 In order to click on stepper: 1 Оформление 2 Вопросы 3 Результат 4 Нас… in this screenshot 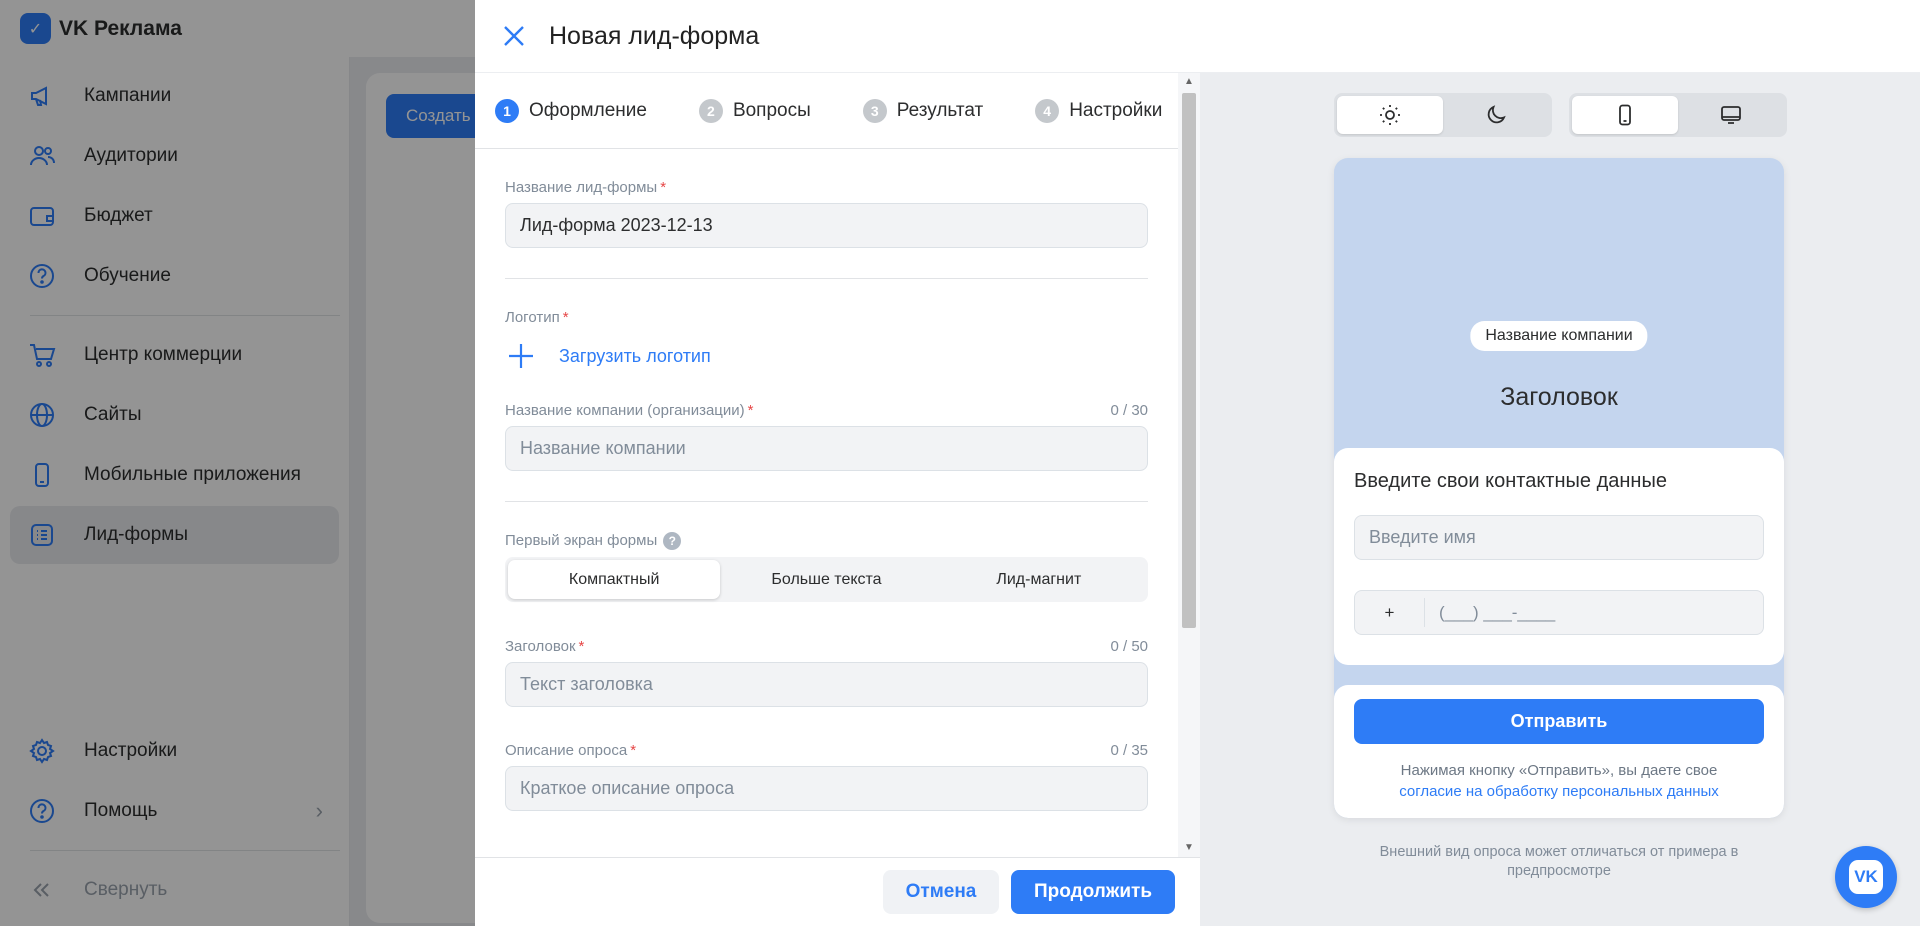, I will do `click(826, 111)`.